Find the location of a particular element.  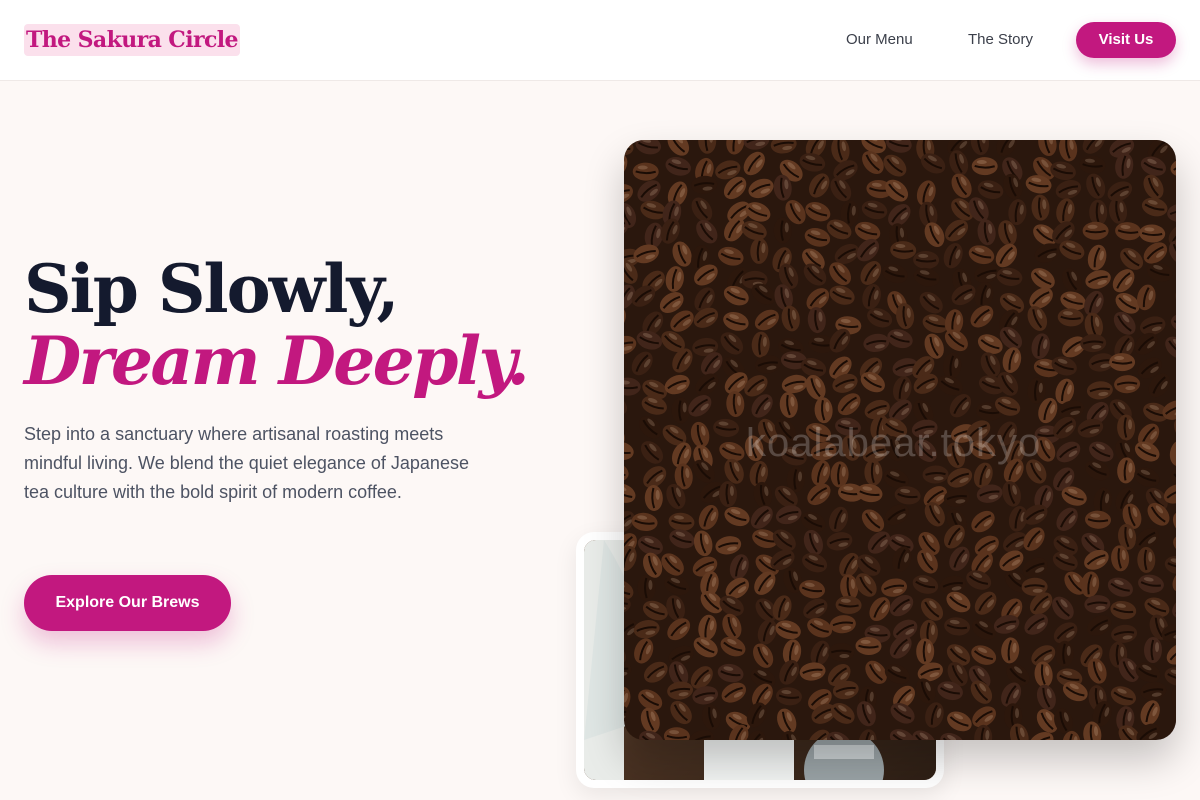

hero-headline-line-1: Sip Slowly, is located at coordinates (212, 289).